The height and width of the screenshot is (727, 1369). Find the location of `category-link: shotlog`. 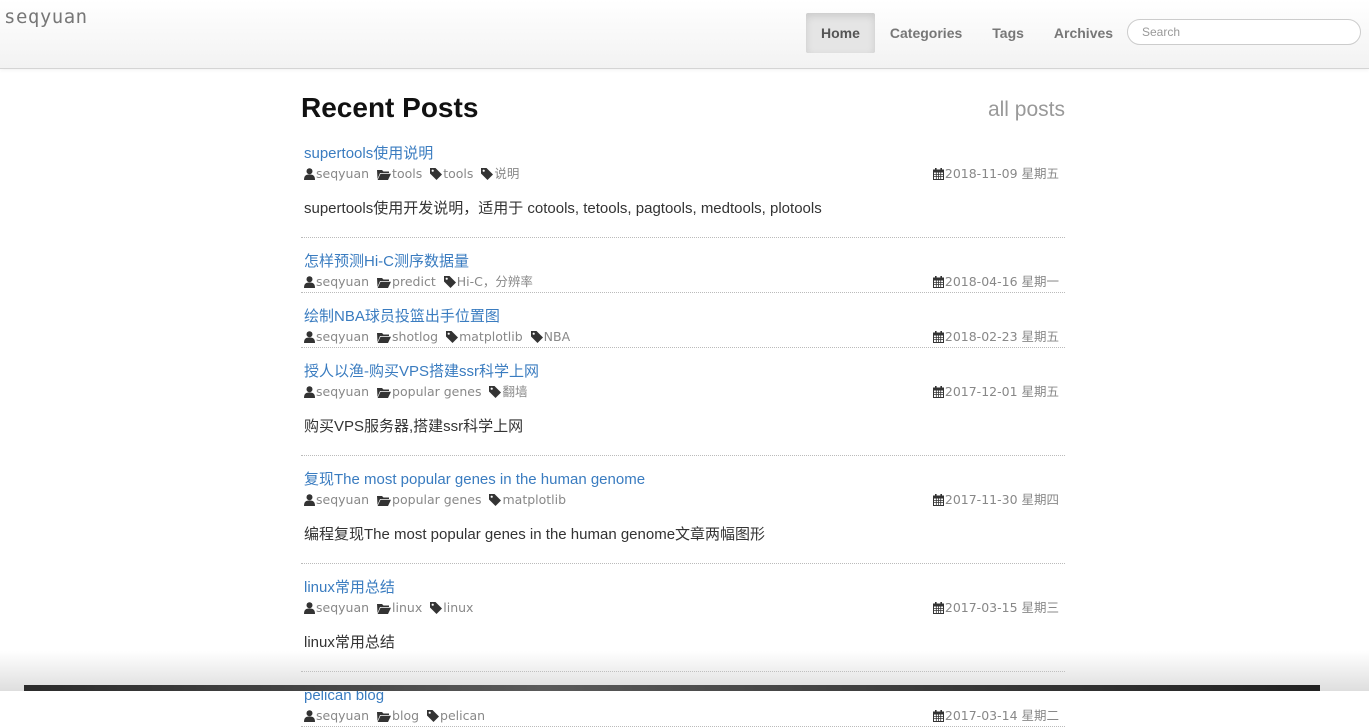

category-link: shotlog is located at coordinates (407, 337).